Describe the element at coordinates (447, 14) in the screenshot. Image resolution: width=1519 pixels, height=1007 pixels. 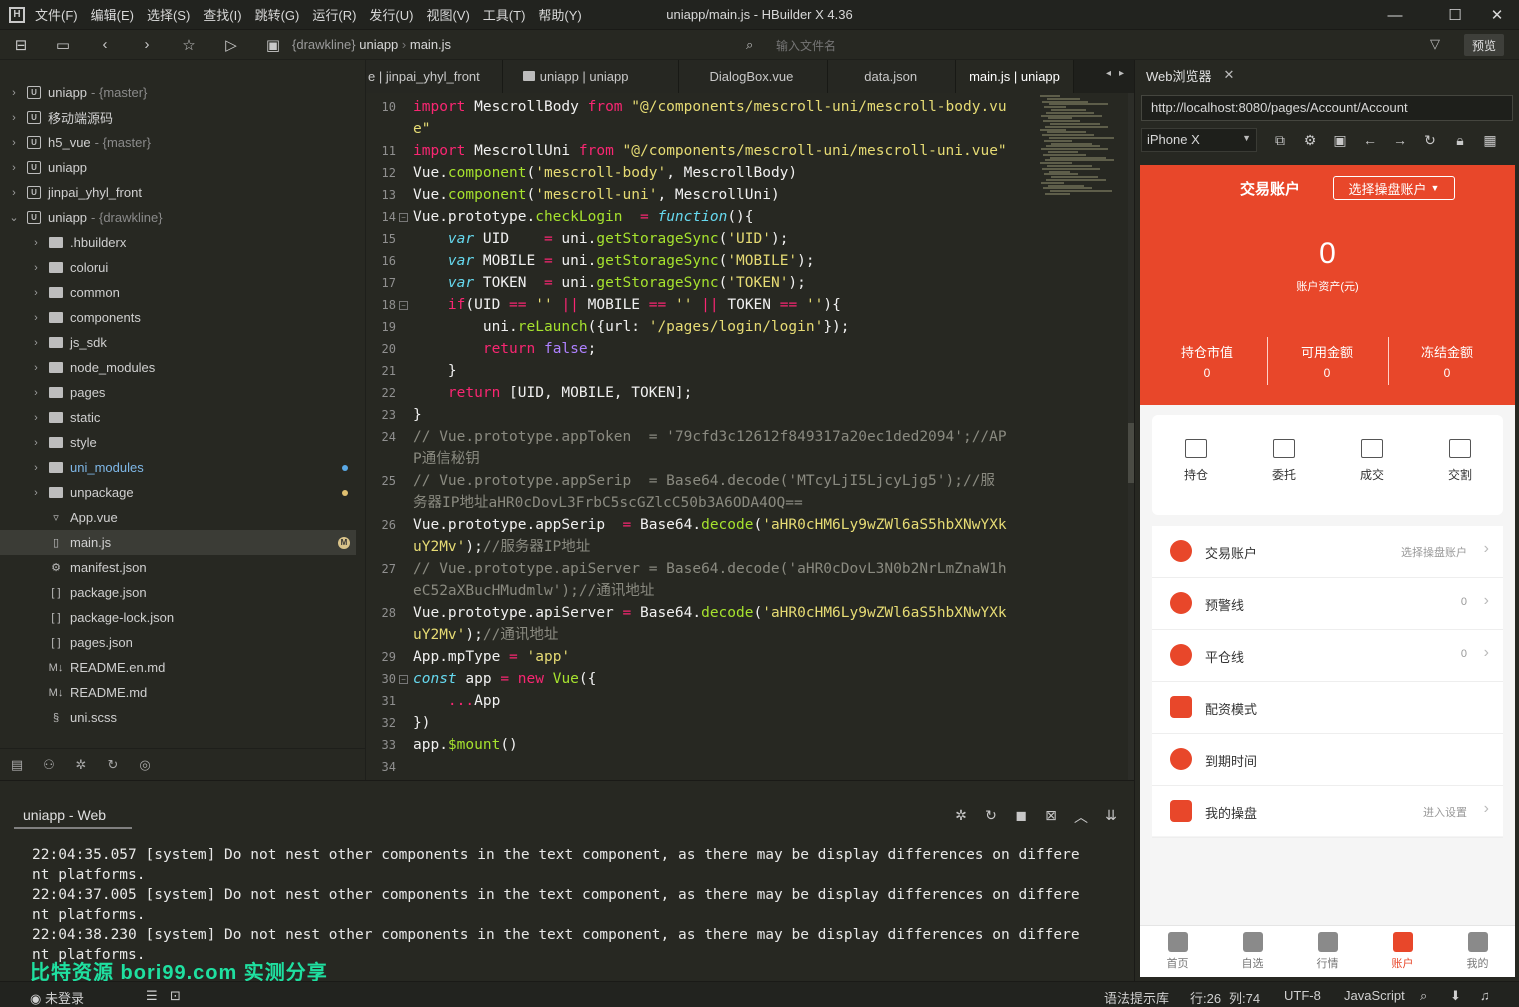
I see `menu-item: 视图(V)` at that location.